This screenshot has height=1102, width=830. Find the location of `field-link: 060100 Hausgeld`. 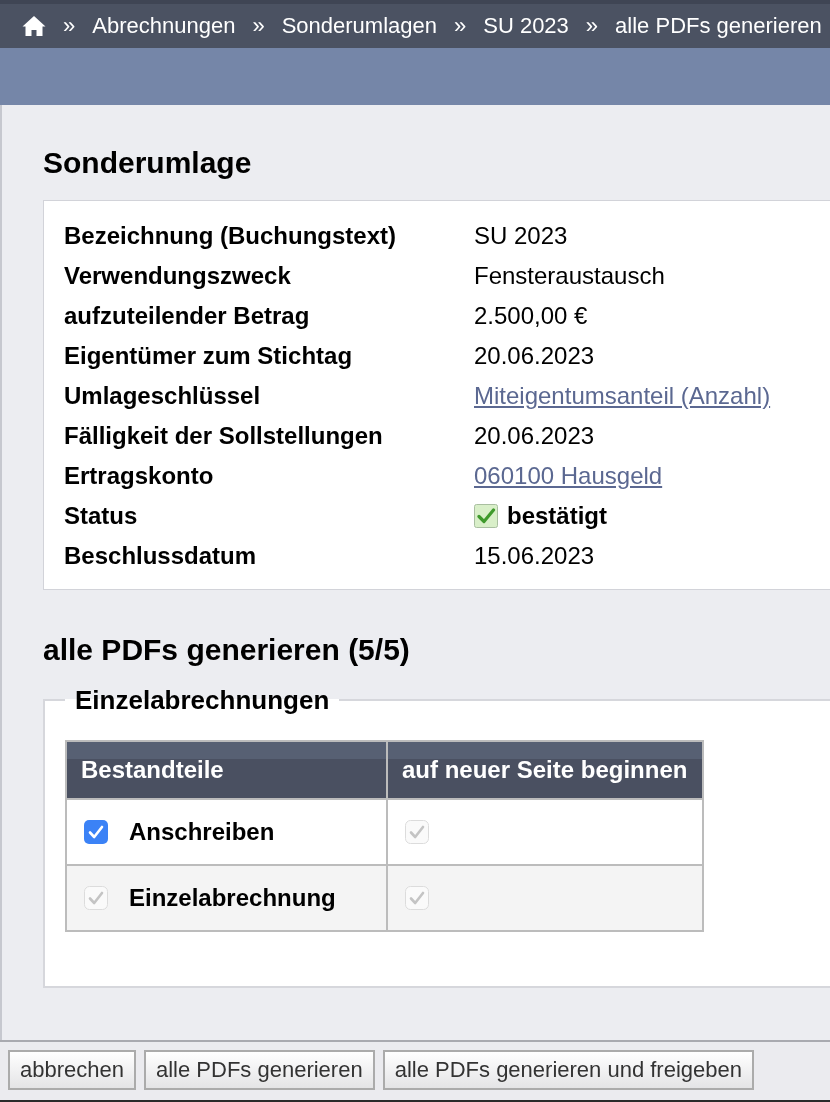

field-link: 060100 Hausgeld is located at coordinates (568, 476).